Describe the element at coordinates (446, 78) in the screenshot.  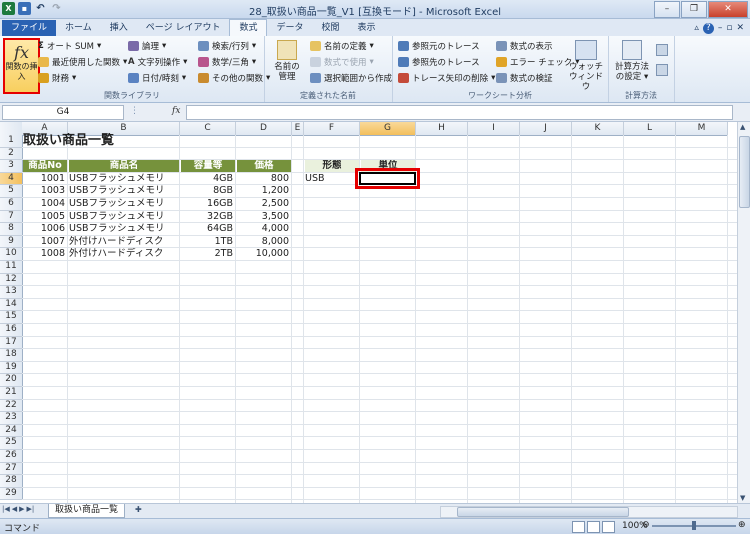
I see `remove-arrows-button: トレース矢印の削除 ▾` at that location.